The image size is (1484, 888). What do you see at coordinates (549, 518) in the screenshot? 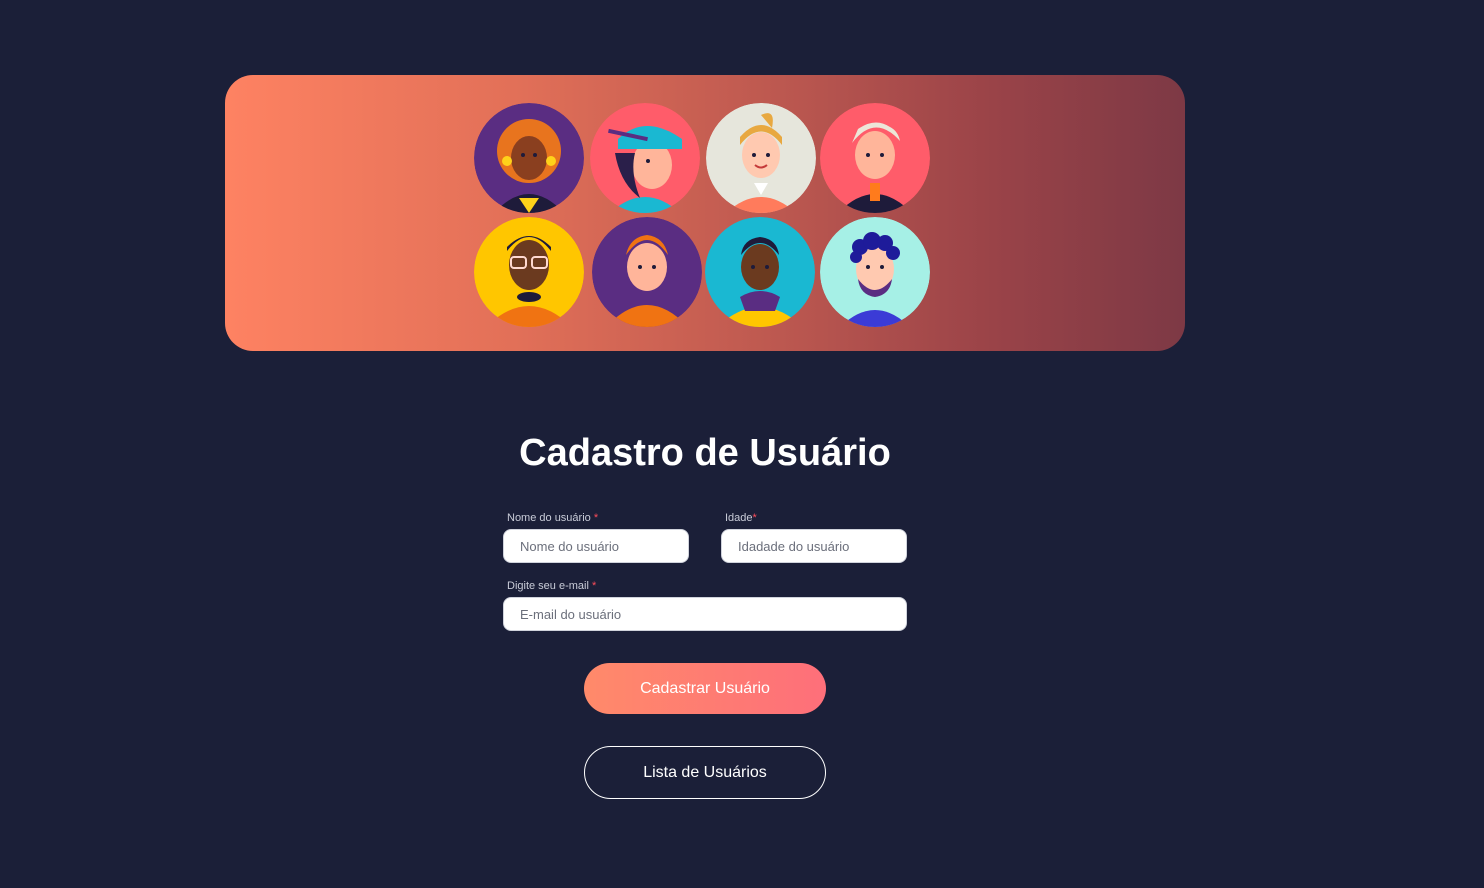
I see `name-label-text: Nome do usuário` at bounding box center [549, 518].